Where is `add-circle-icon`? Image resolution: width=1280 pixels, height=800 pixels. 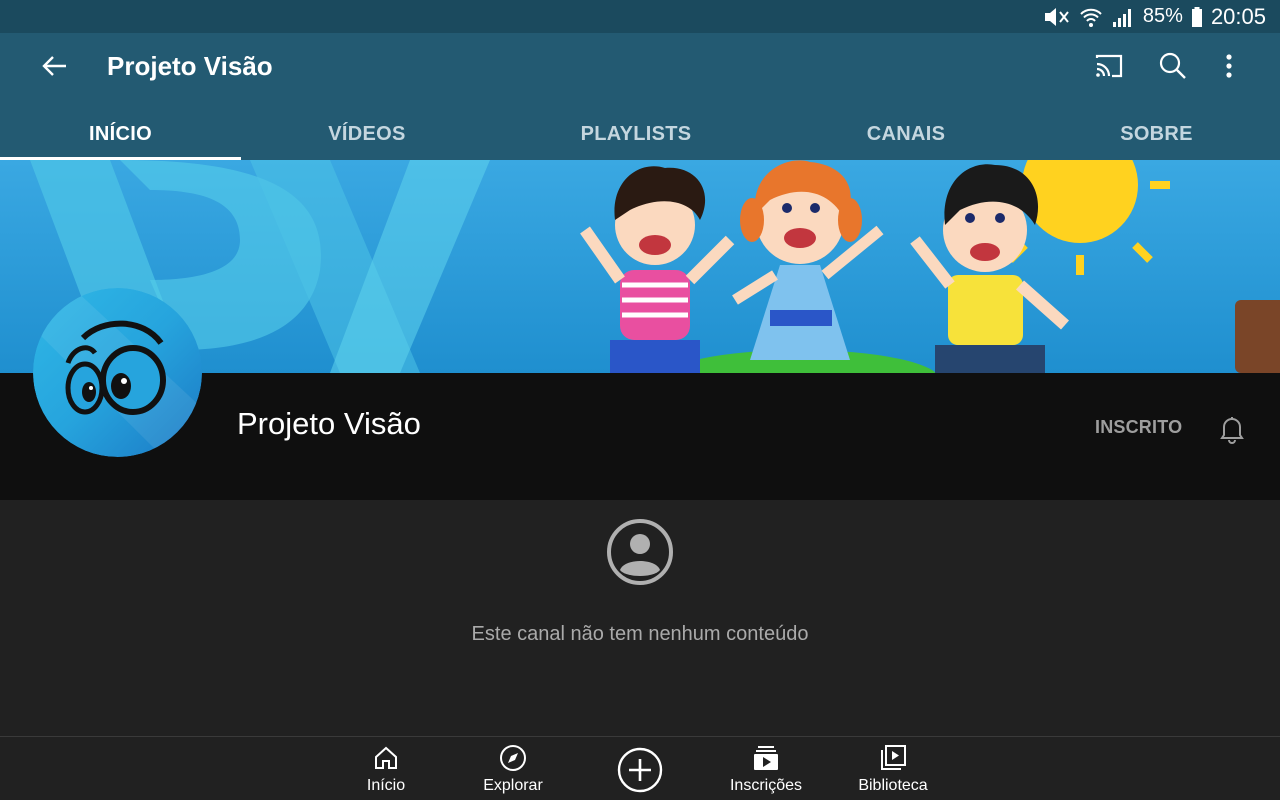
add-circle-icon is located at coordinates (640, 770).